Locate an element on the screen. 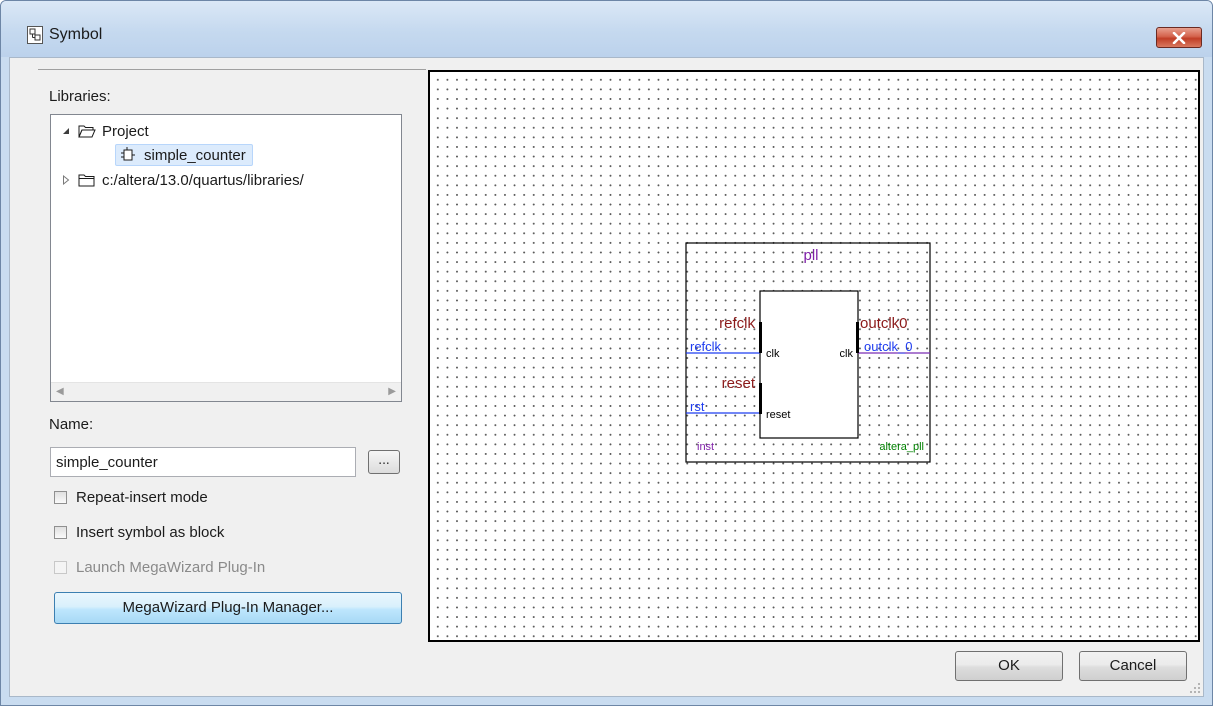 Image resolution: width=1213 pixels, height=706 pixels. name-field: simple_counter is located at coordinates (203, 462).